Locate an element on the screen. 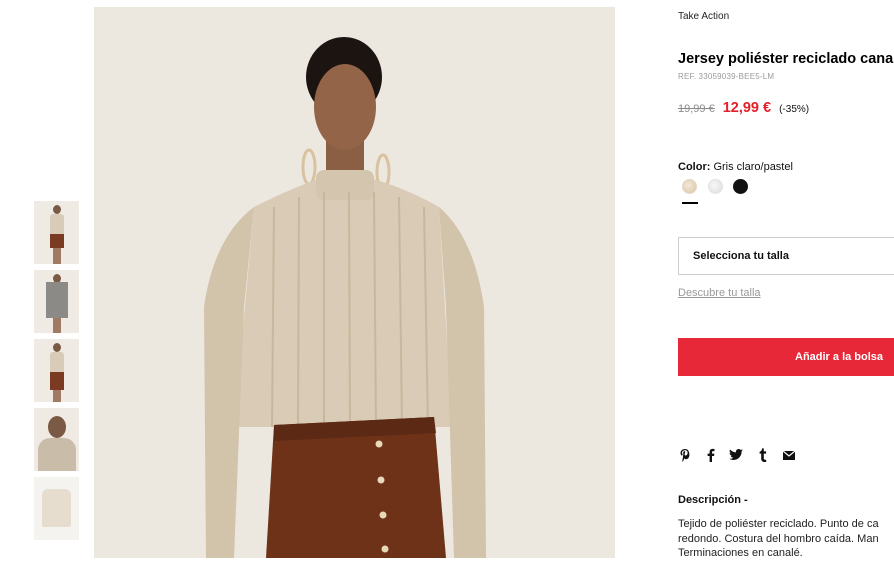 The width and height of the screenshot is (894, 561). price-block: 19,99 € 12,99 € (-35%) is located at coordinates (743, 108).